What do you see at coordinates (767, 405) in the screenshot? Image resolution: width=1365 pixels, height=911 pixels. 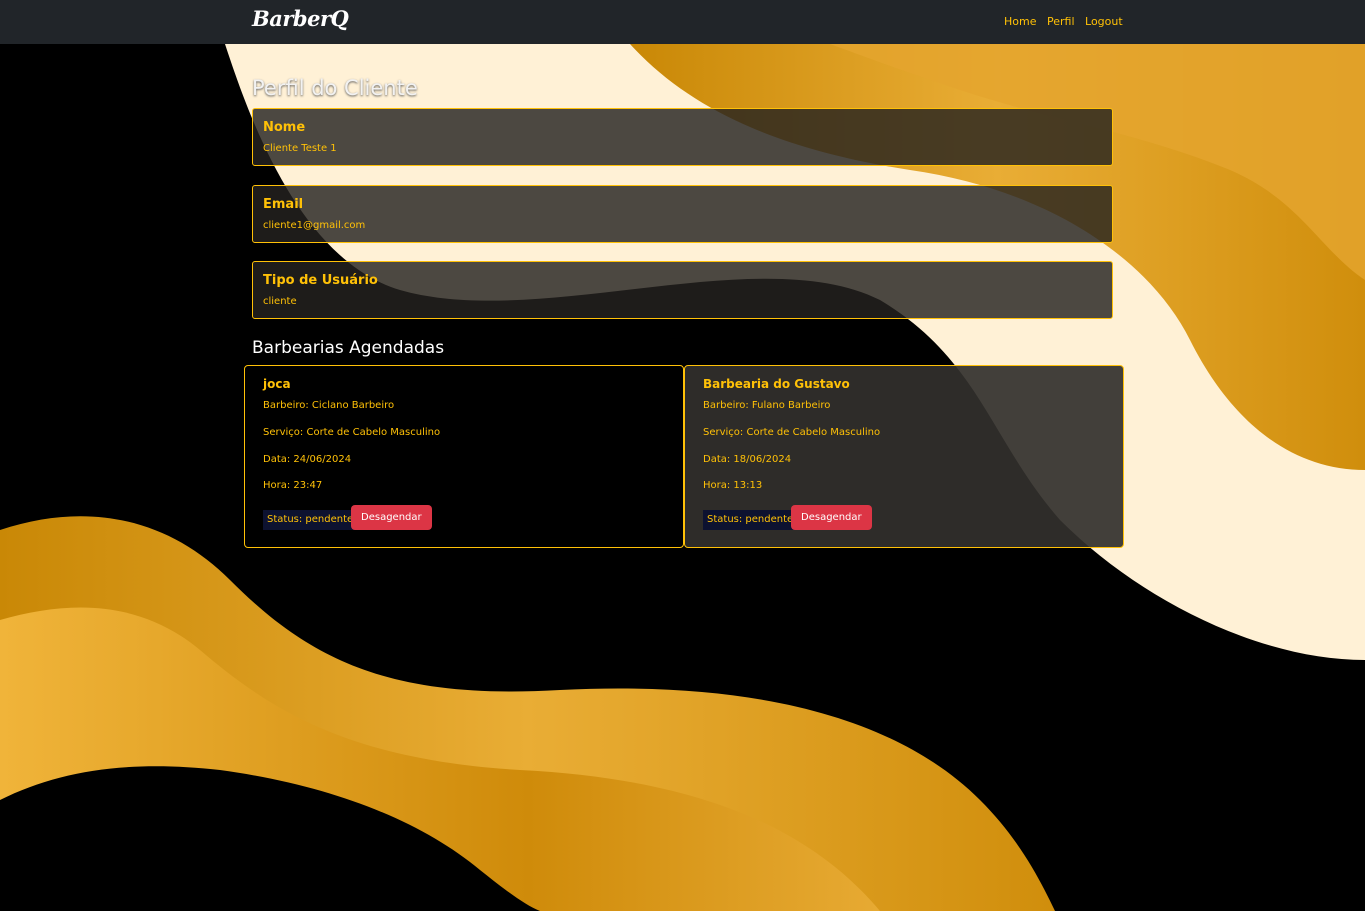 I see `barber-text: Barbeiro: Fulano Barbeiro` at bounding box center [767, 405].